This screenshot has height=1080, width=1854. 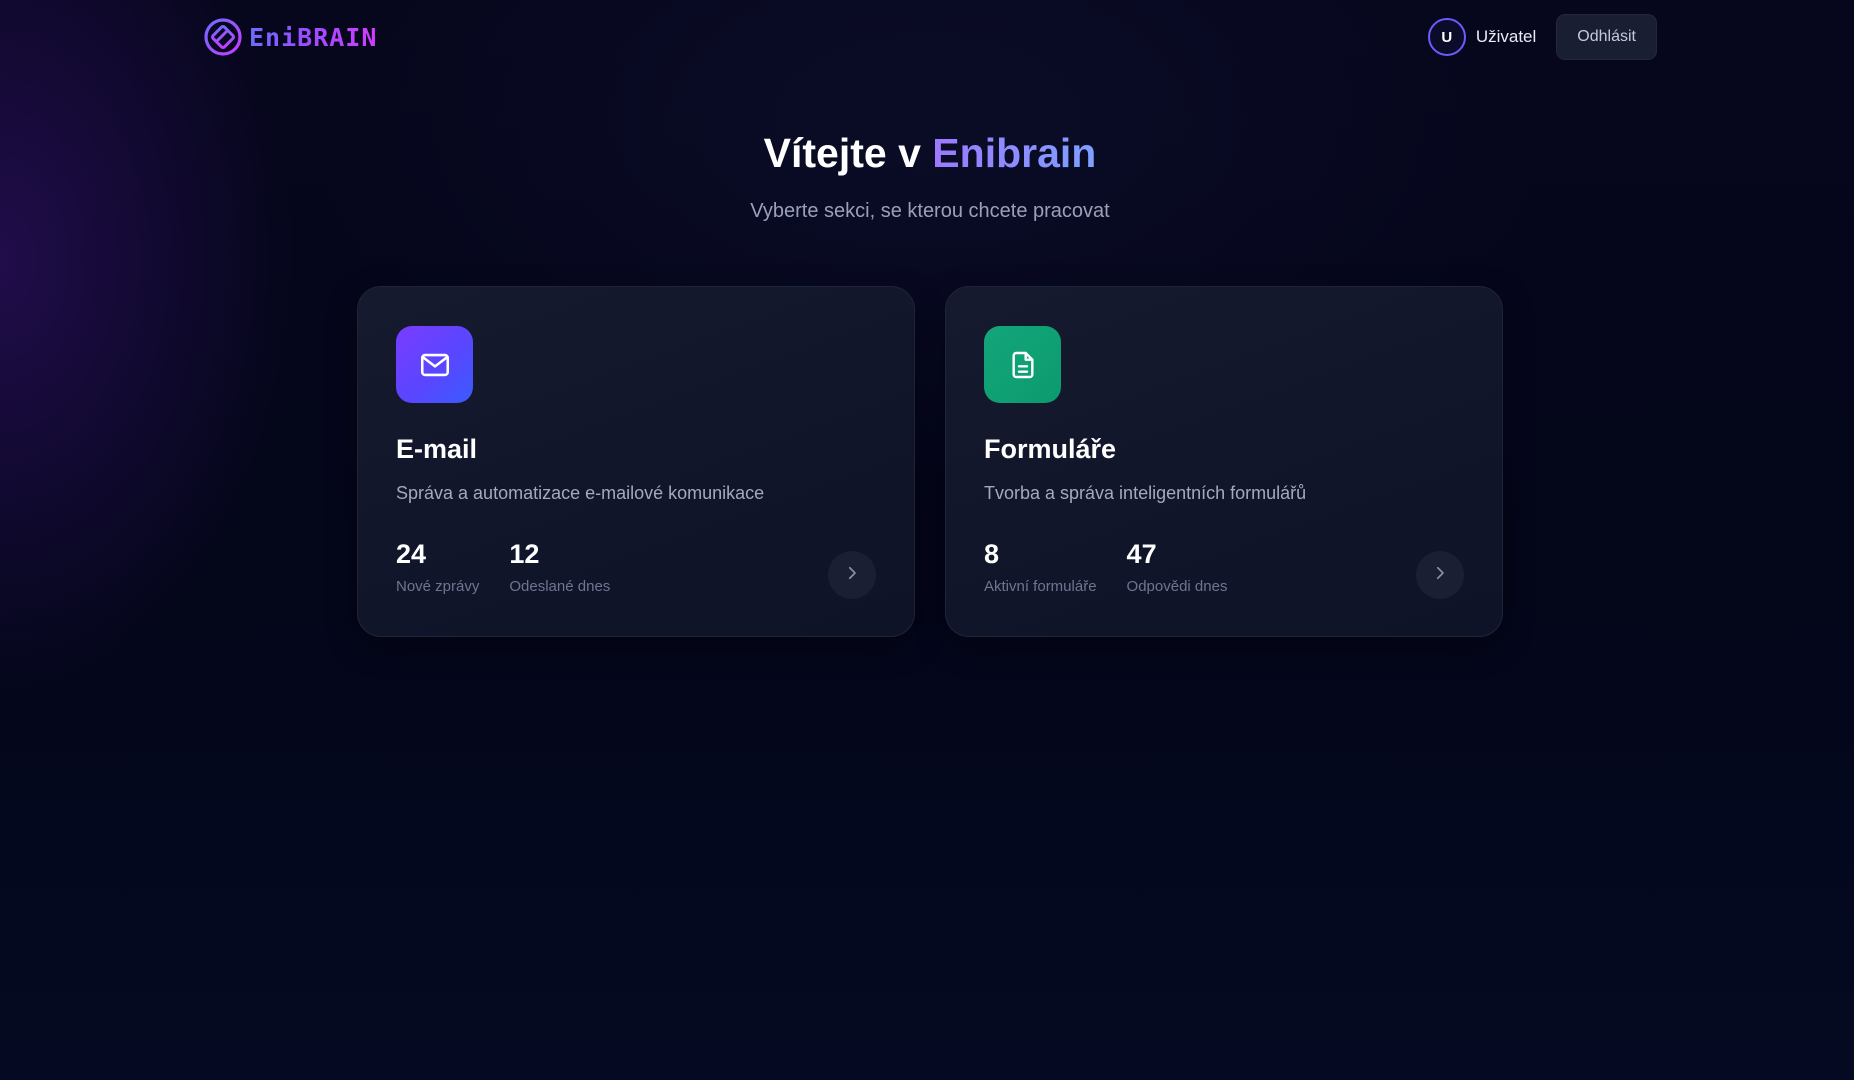 I want to click on stat-label: Nové zprávy, so click(x=438, y=586).